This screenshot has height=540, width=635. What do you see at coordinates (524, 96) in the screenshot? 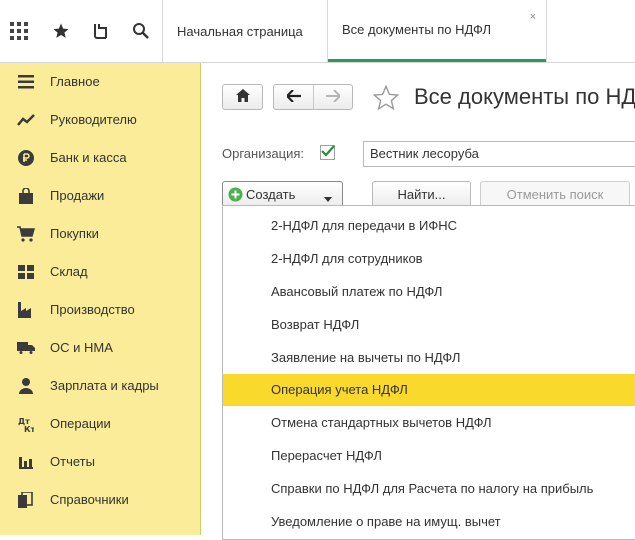
I see `page-title: Все документы по НДФЛ` at bounding box center [524, 96].